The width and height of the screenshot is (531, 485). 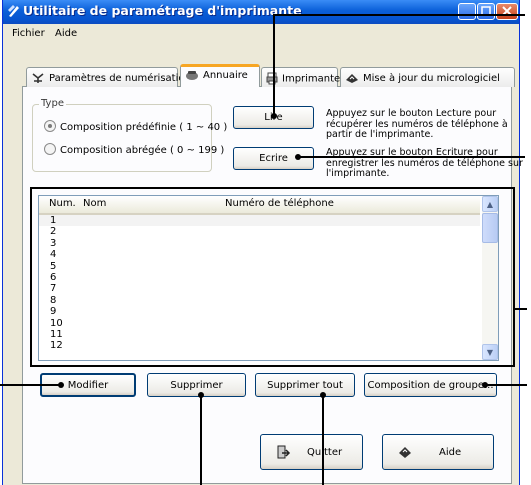 What do you see at coordinates (192, 75) in the screenshot?
I see `phonebook-icon` at bounding box center [192, 75].